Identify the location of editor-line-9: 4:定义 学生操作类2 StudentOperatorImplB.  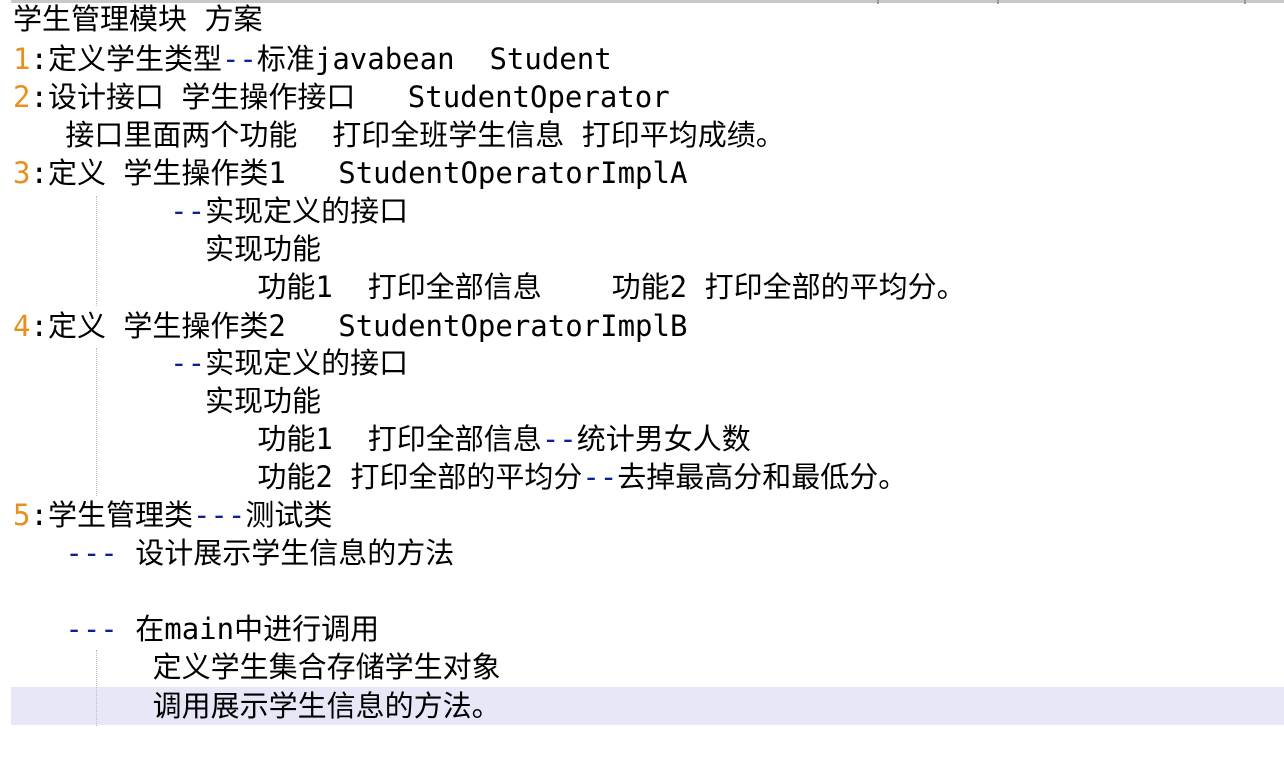
(350, 326).